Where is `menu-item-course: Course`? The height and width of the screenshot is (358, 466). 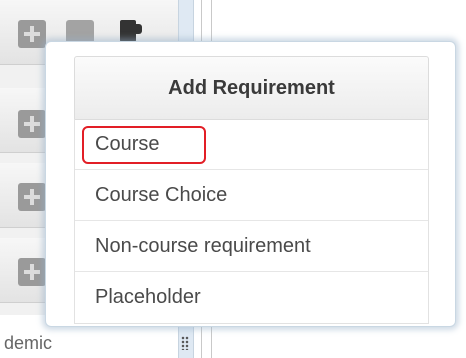 menu-item-course: Course is located at coordinates (251, 144).